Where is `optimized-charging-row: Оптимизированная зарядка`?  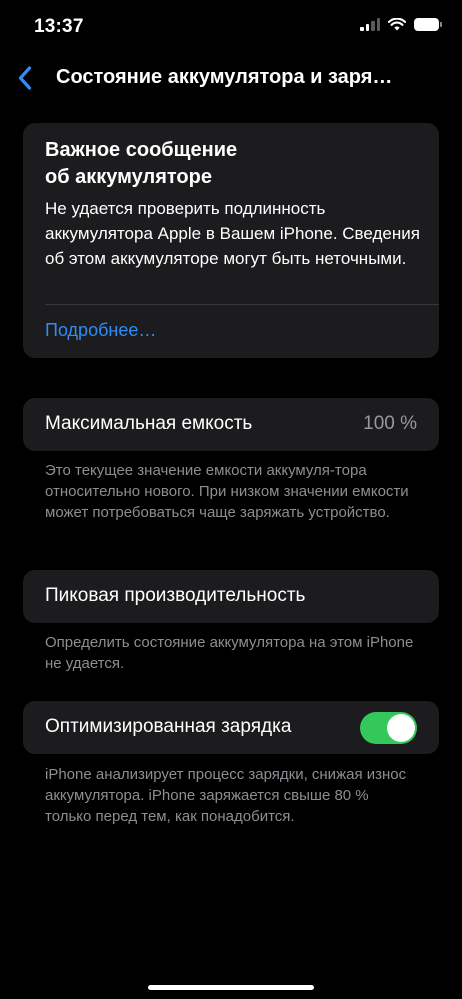 optimized-charging-row: Оптимизированная зарядка is located at coordinates (231, 727).